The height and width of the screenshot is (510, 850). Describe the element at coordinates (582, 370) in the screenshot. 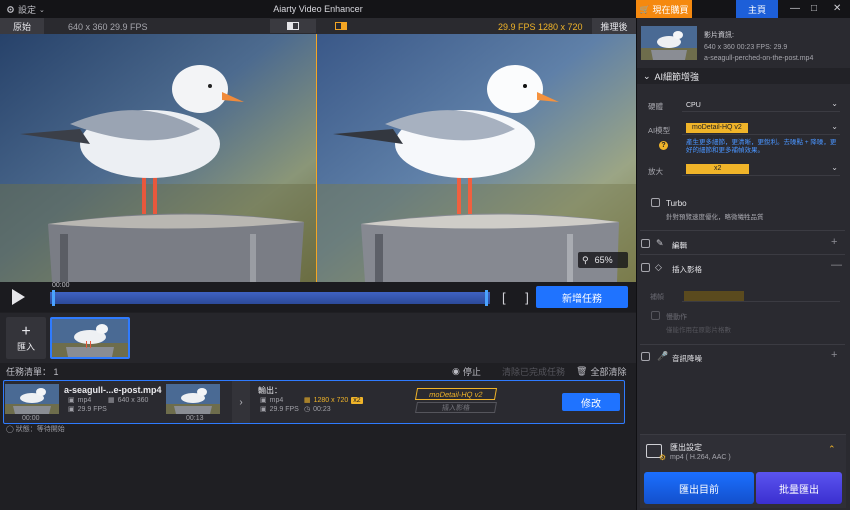

I see `trash-icon: 🗑` at that location.